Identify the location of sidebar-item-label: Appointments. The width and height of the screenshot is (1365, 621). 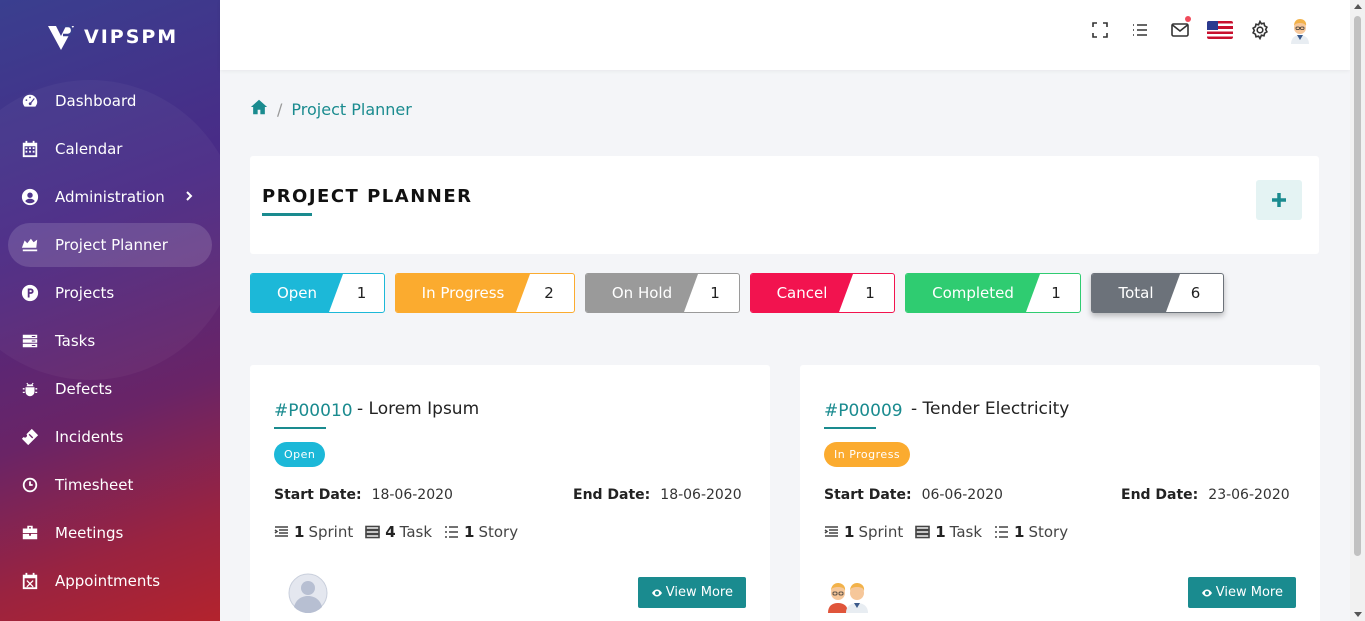
(108, 581).